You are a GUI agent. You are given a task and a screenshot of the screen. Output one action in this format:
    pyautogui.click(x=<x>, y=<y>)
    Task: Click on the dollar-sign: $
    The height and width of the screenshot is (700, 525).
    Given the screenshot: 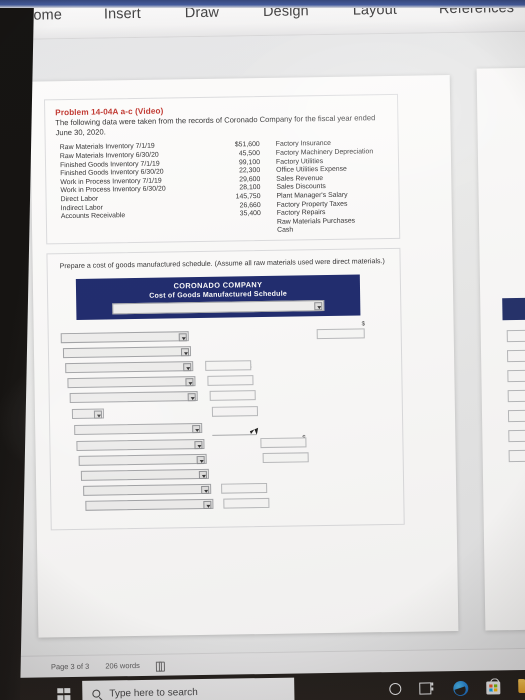 What is the action you would take?
    pyautogui.click(x=363, y=324)
    